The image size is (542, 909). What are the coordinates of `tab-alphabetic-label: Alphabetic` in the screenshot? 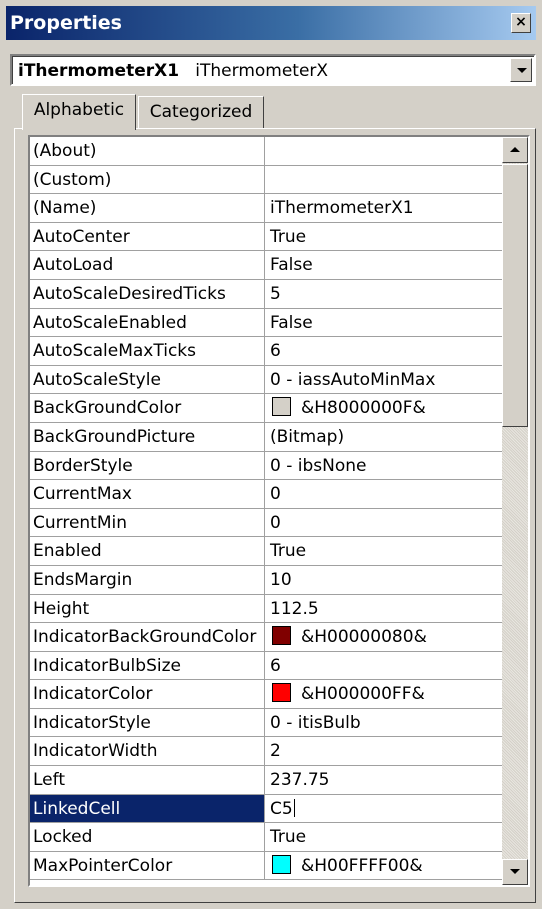 It's located at (79, 110).